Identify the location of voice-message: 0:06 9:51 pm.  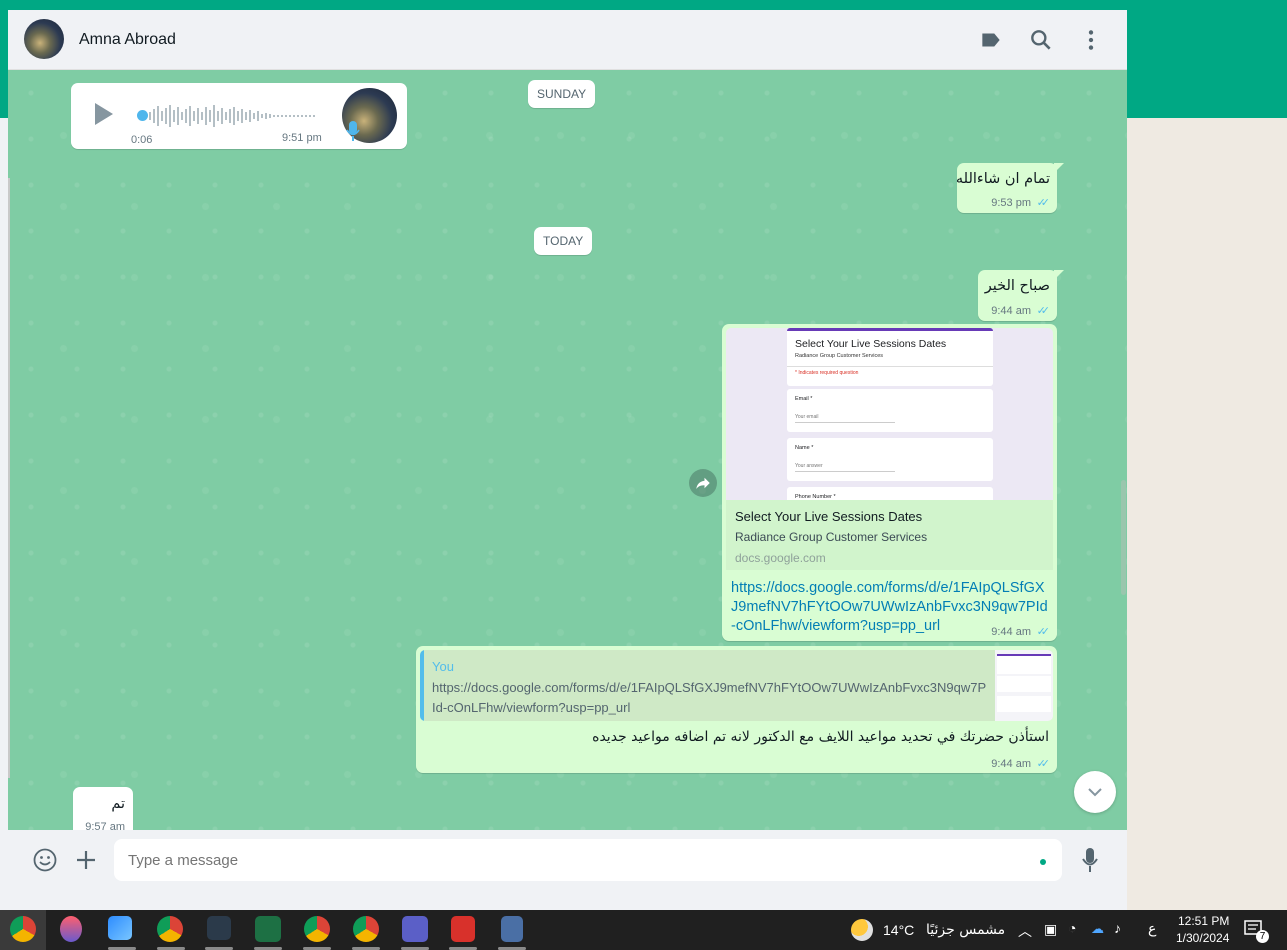
(239, 116).